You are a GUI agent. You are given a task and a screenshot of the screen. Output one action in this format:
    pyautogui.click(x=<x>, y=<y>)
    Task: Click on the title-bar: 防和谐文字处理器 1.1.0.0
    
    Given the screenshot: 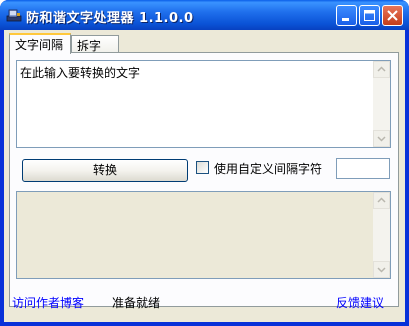 What is the action you would take?
    pyautogui.click(x=204, y=15)
    